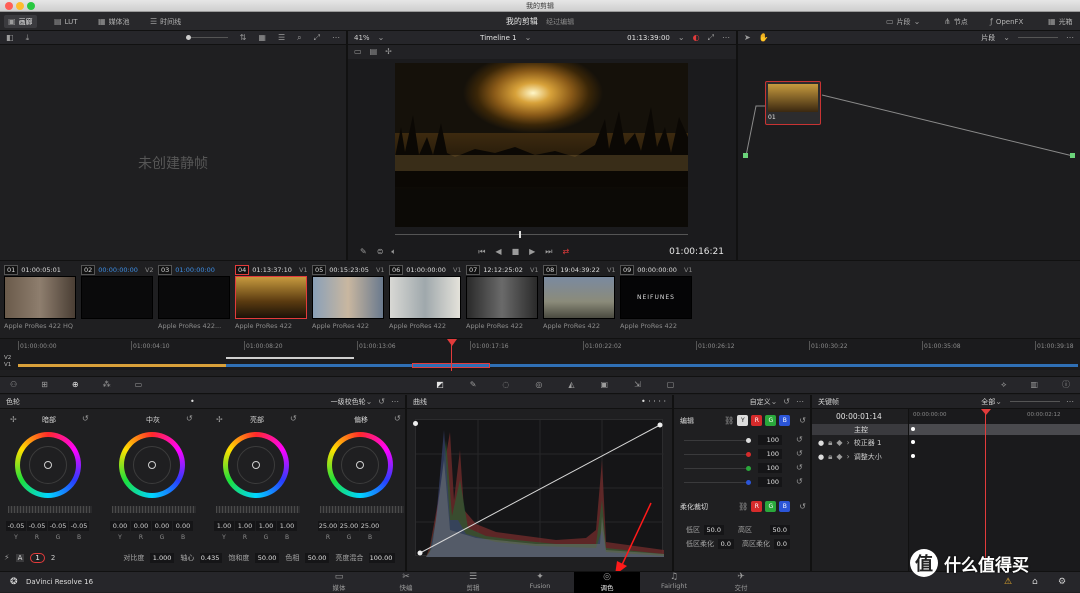 Image resolution: width=1080 pixels, height=593 pixels. I want to click on channel-y-button: Y, so click(743, 420).